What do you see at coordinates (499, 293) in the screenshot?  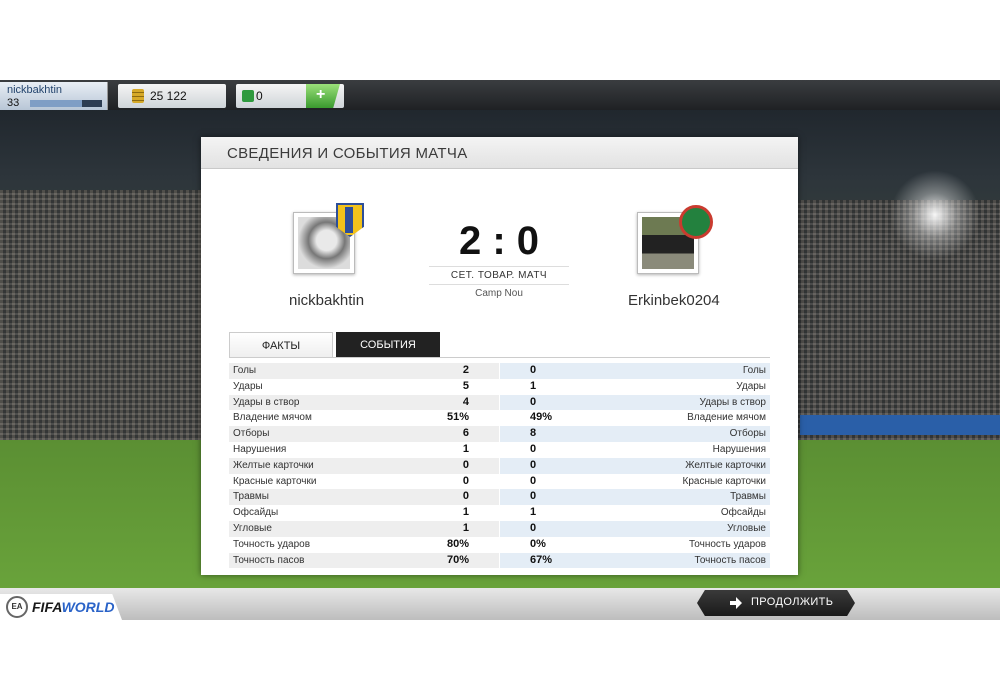 I see `match-venue: Camp Nou` at bounding box center [499, 293].